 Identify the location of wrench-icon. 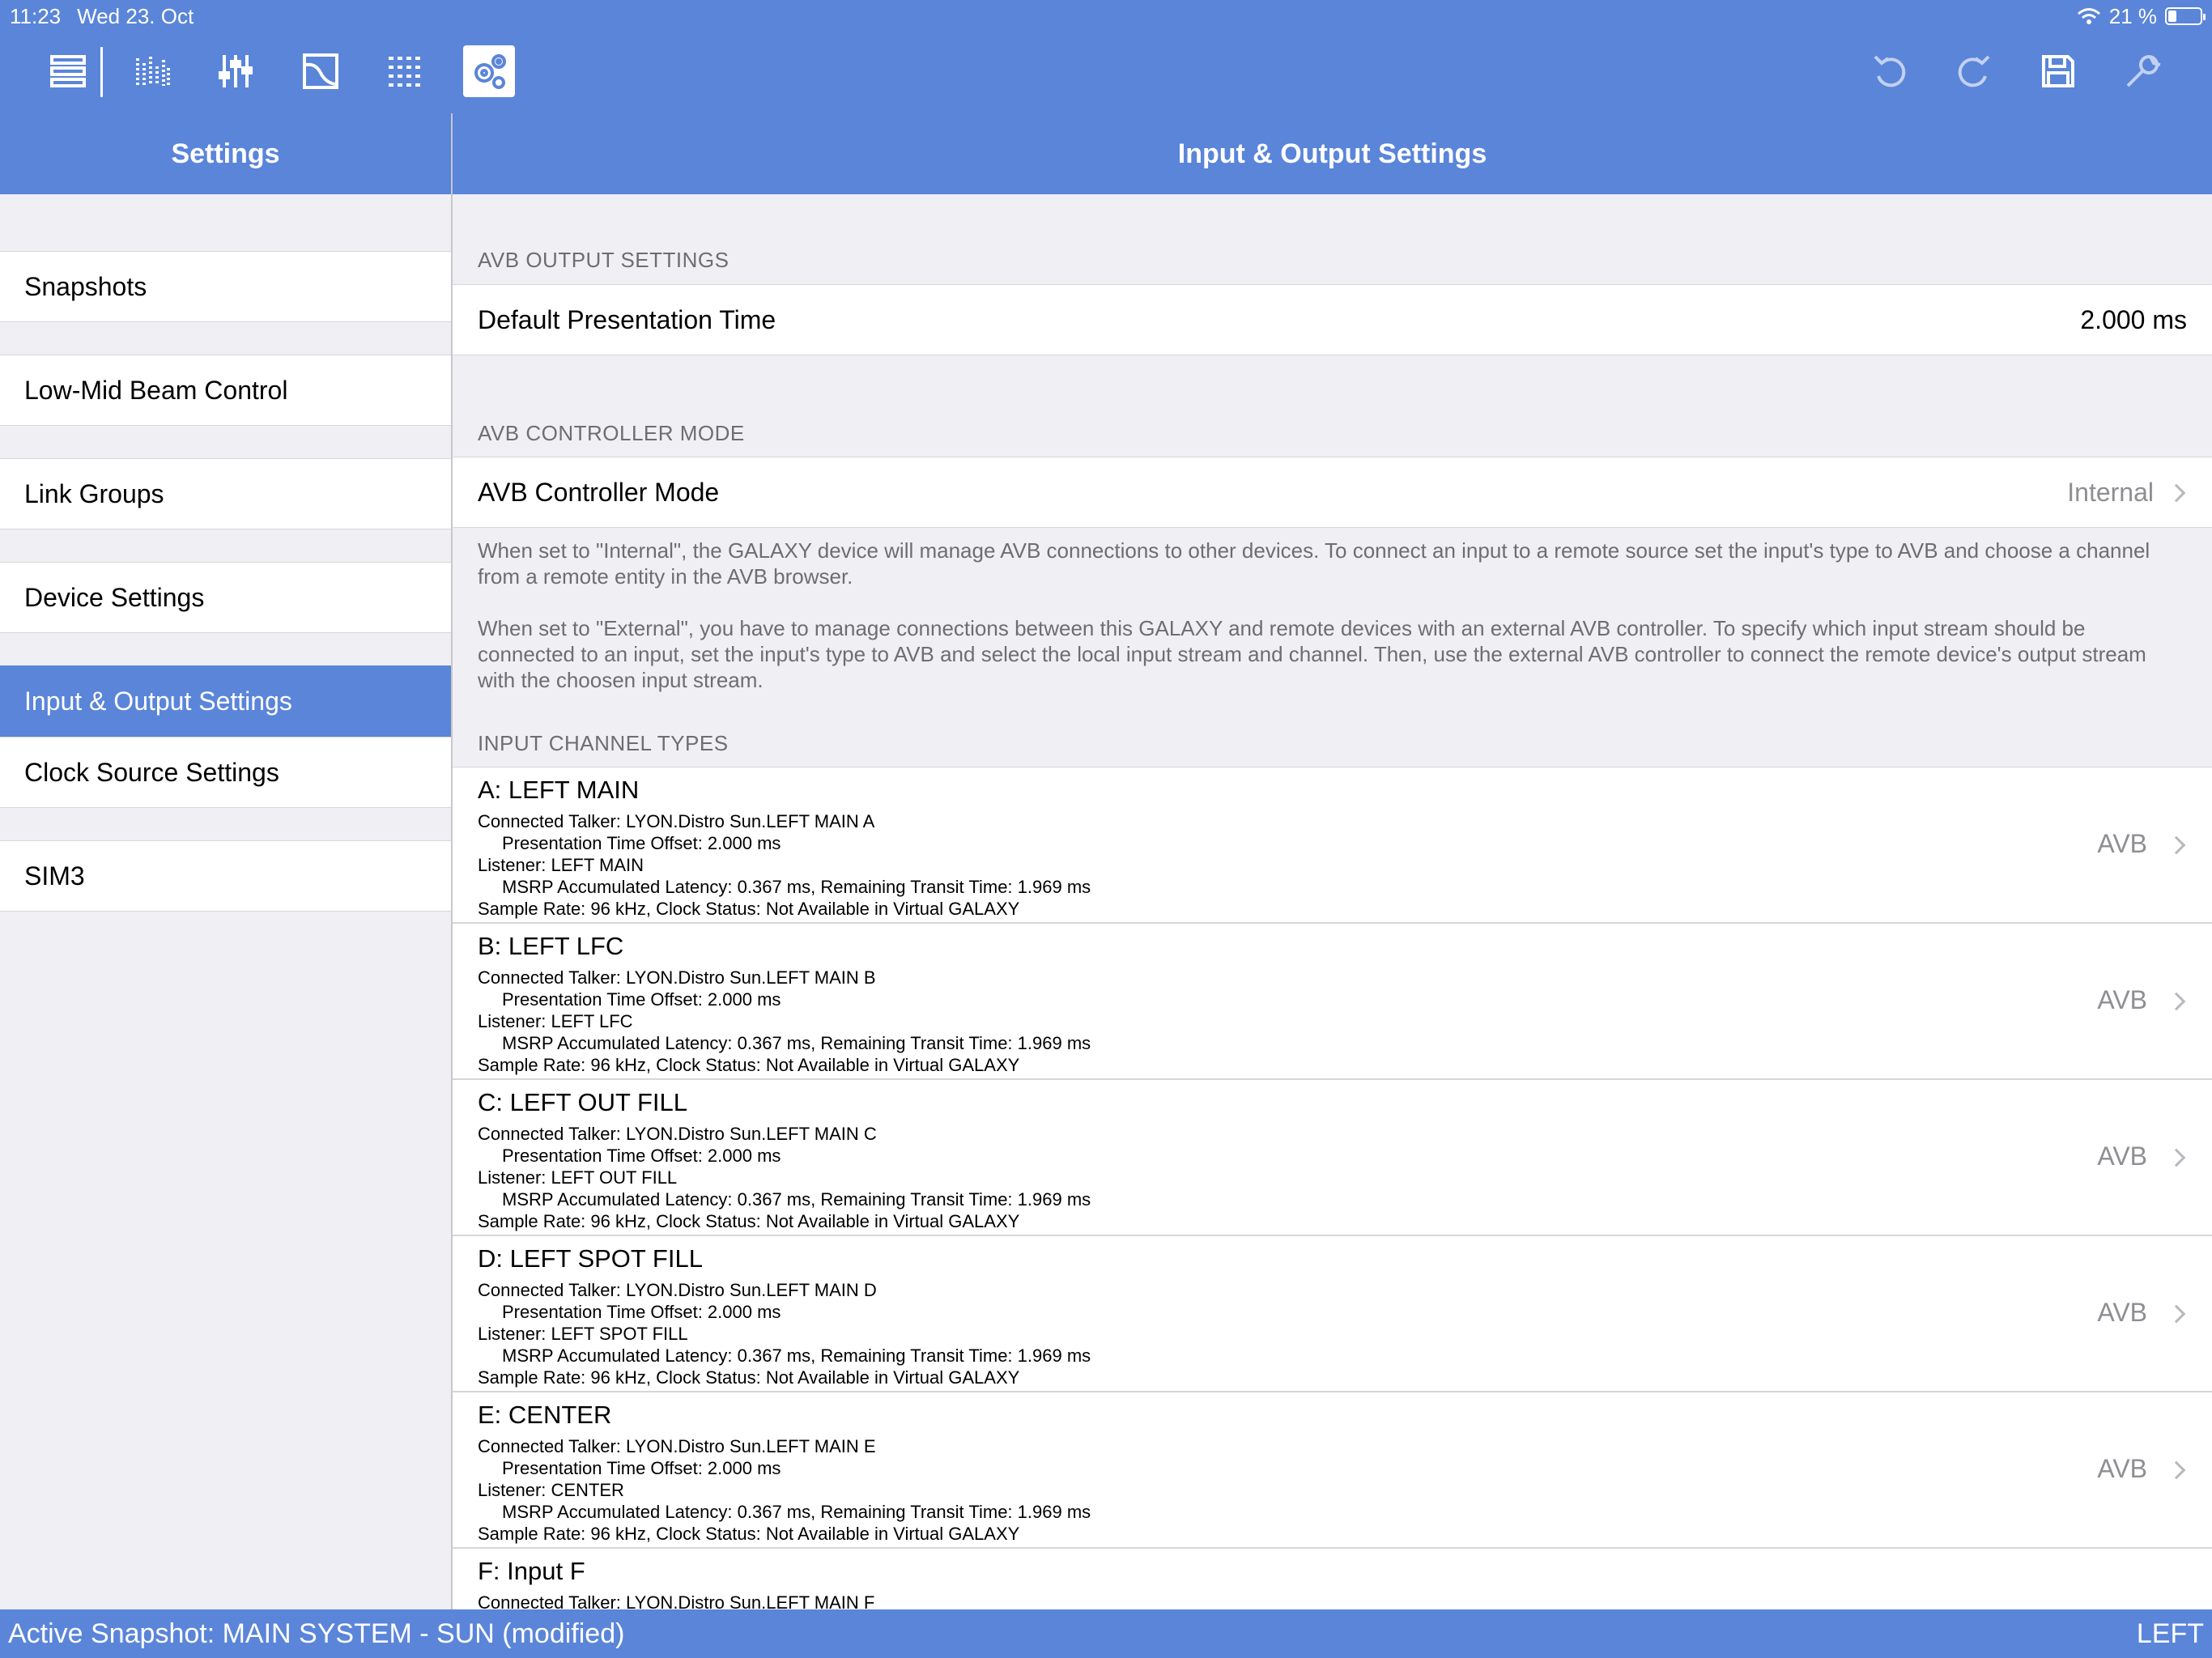
(2142, 71).